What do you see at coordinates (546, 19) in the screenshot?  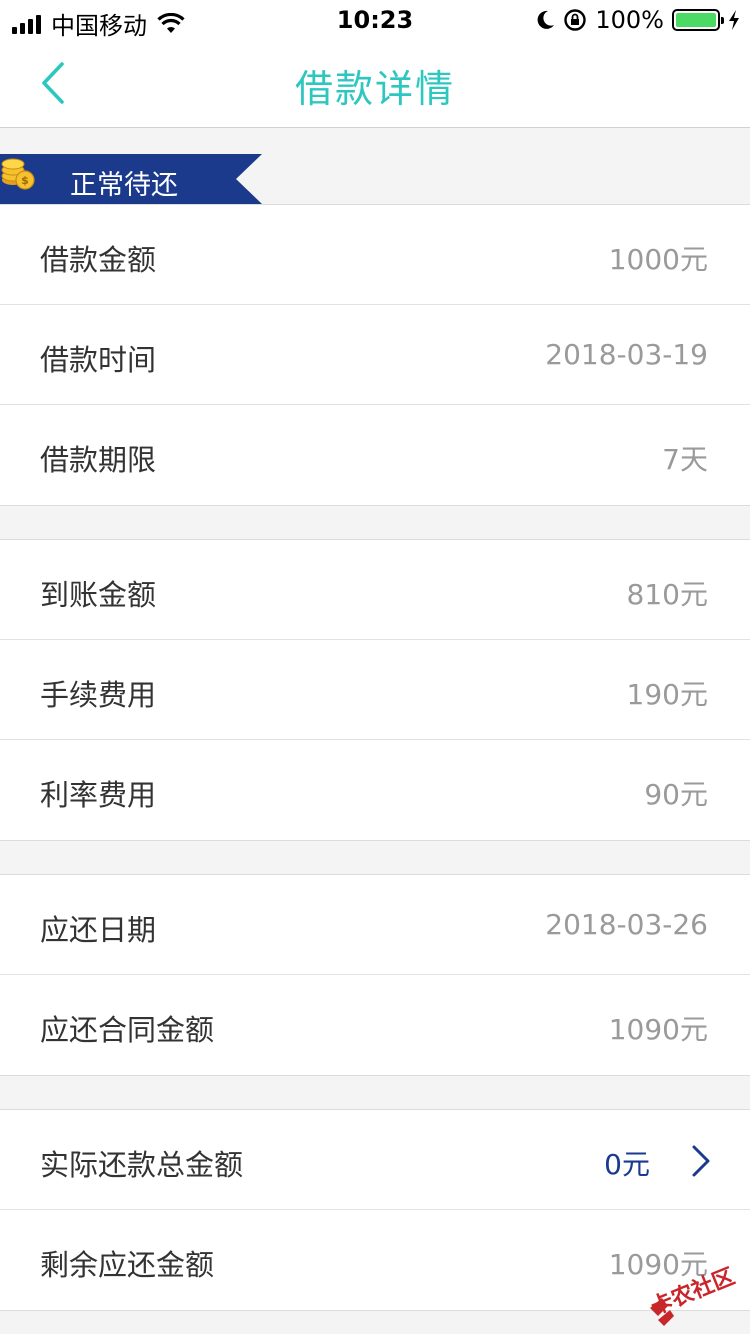 I see `moon-icon` at bounding box center [546, 19].